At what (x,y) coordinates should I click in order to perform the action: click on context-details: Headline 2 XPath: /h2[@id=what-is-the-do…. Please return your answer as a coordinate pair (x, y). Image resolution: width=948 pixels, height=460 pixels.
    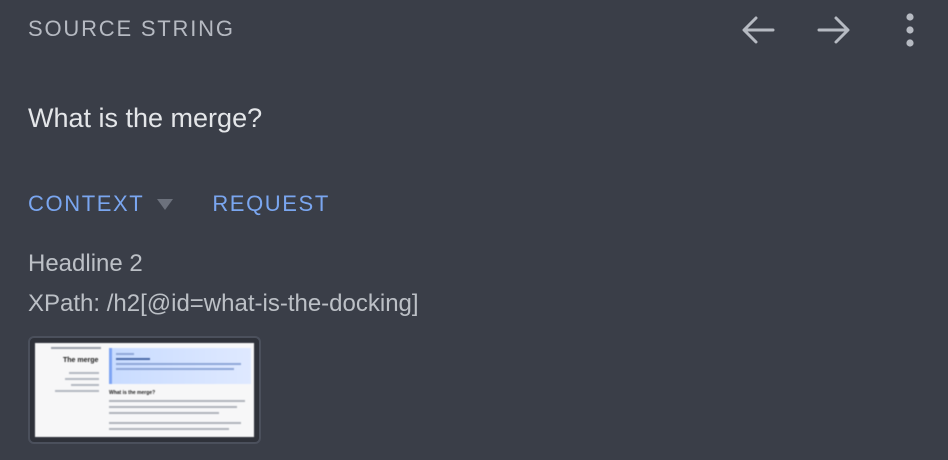
    Looking at the image, I should click on (223, 284).